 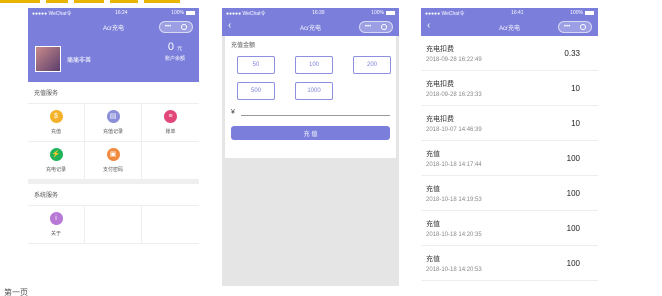 I want to click on nav-bar: Acr充电 •••, so click(x=113, y=27).